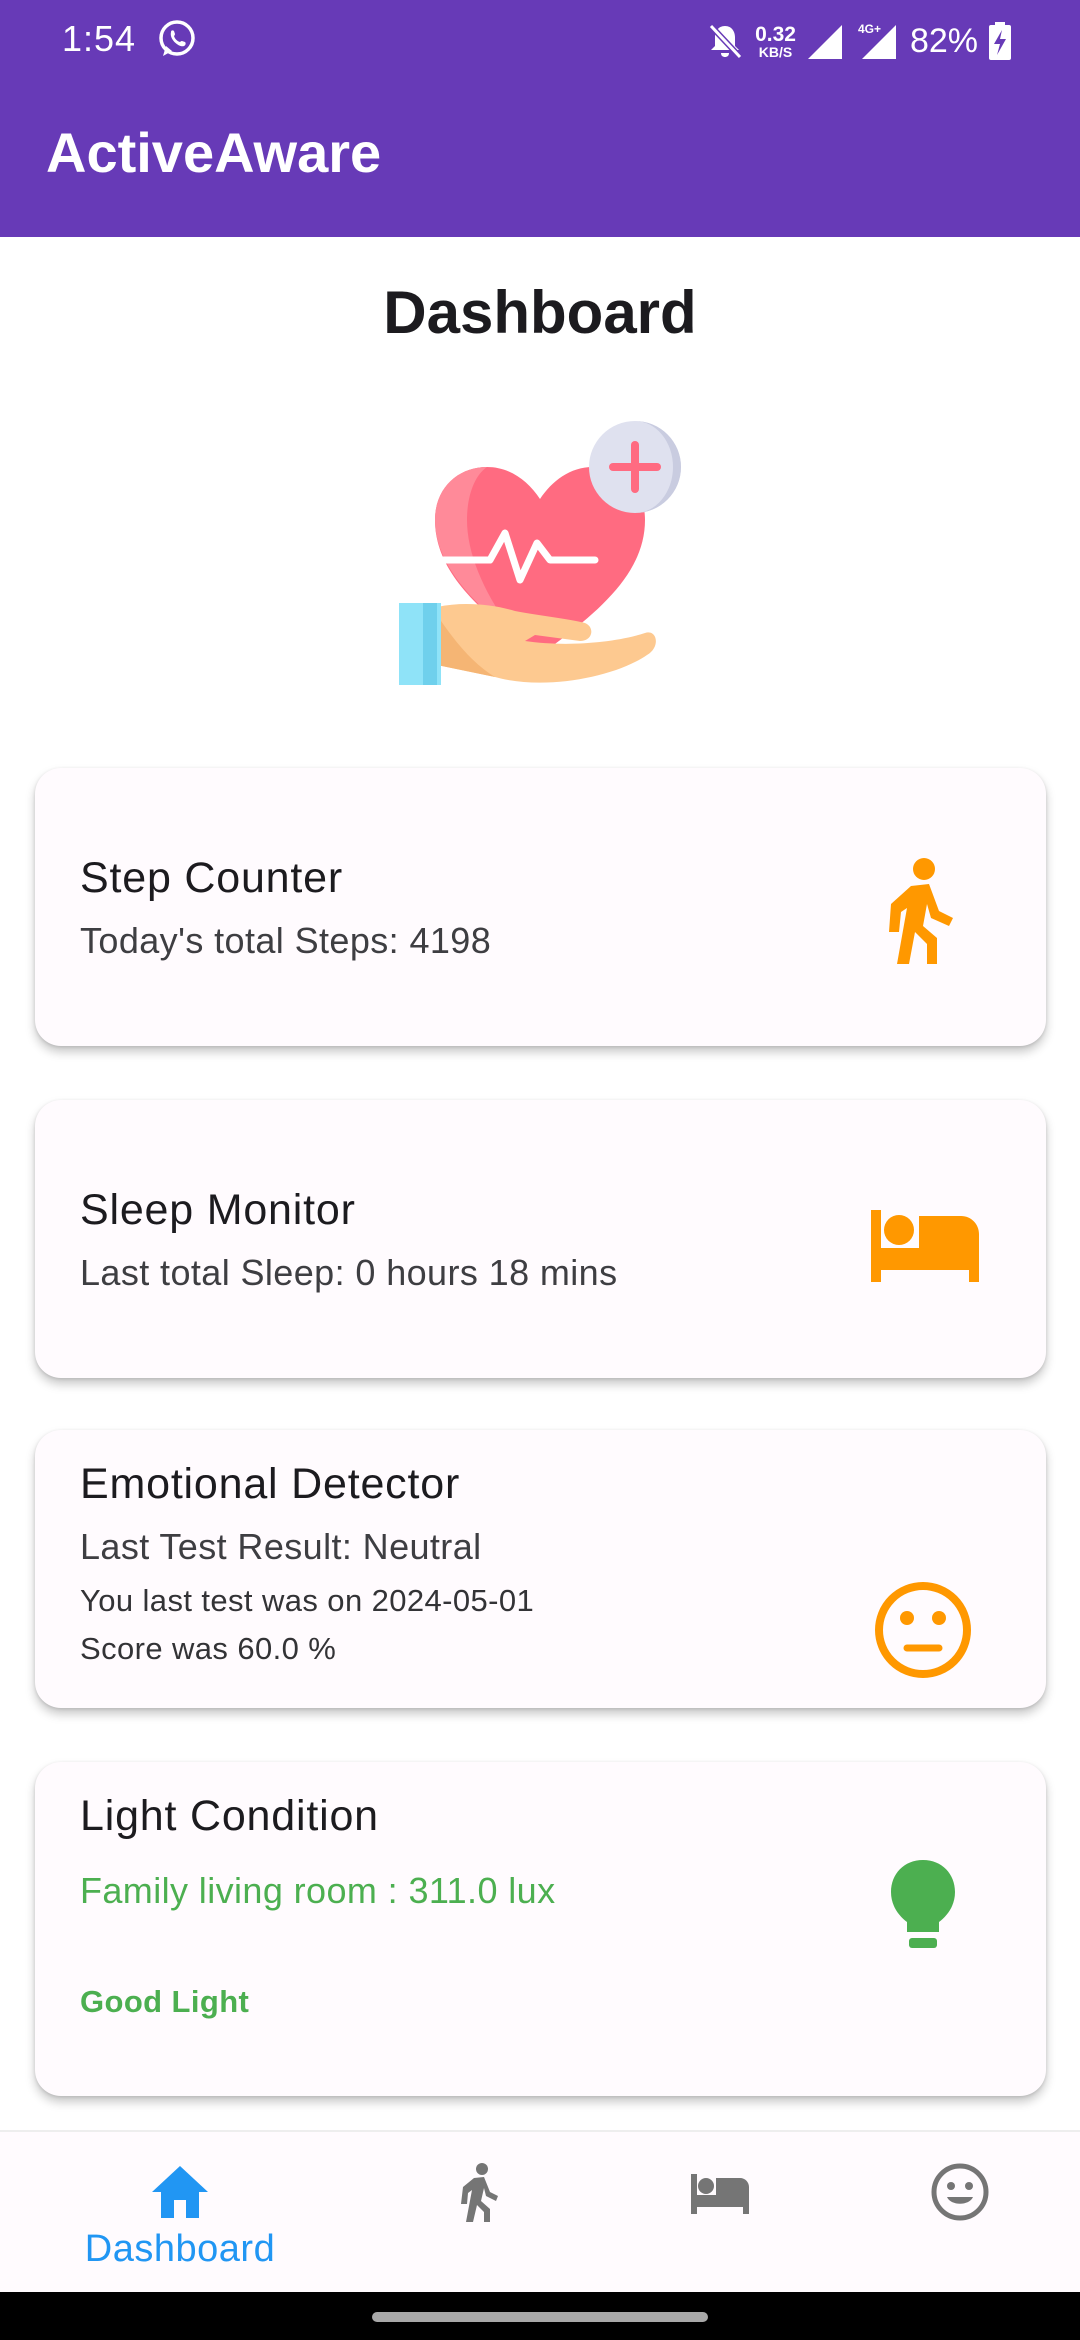  Describe the element at coordinates (349, 1272) in the screenshot. I see `sleep-monitor-subtitle: Last total Sleep: 0 hours 18 mins` at that location.